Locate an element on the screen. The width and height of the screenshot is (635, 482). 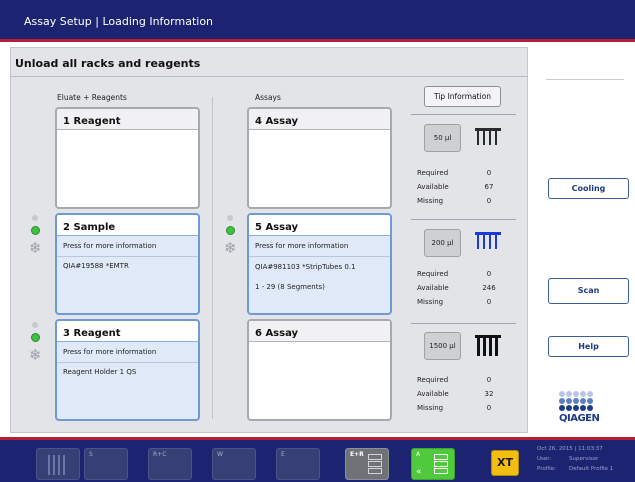
slot-5-segments: 1 - 29 (8 Segments) is located at coordinates (290, 287).